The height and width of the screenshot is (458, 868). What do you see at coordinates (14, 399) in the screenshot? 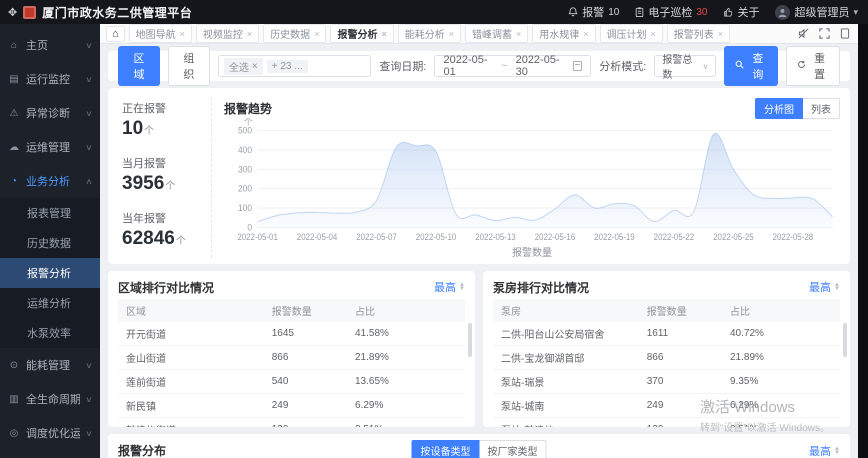
I see `lifecycle-icon: ▥` at bounding box center [14, 399].